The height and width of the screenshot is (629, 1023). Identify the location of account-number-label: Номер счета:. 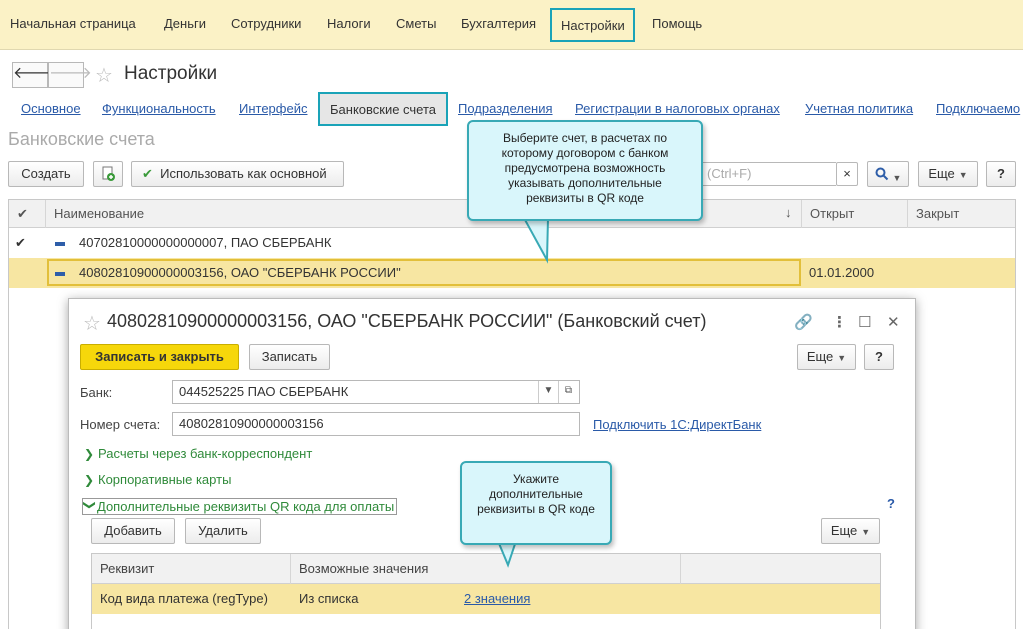
(120, 424).